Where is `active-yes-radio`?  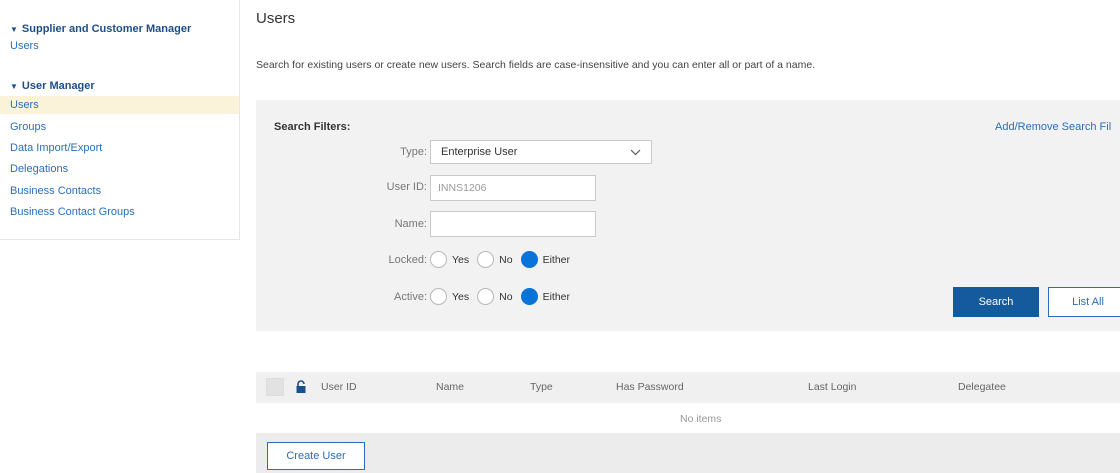
active-yes-radio is located at coordinates (438, 296).